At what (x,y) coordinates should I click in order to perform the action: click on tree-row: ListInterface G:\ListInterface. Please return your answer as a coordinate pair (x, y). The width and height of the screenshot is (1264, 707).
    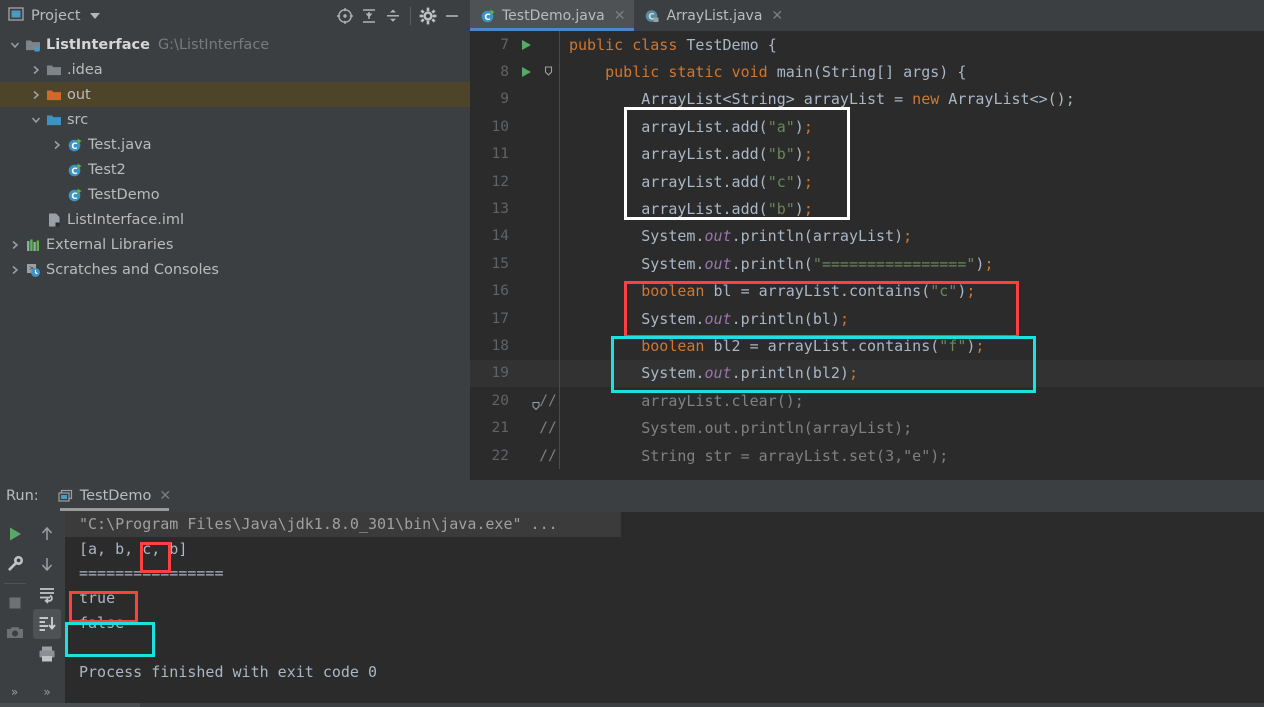
    Looking at the image, I should click on (235, 44).